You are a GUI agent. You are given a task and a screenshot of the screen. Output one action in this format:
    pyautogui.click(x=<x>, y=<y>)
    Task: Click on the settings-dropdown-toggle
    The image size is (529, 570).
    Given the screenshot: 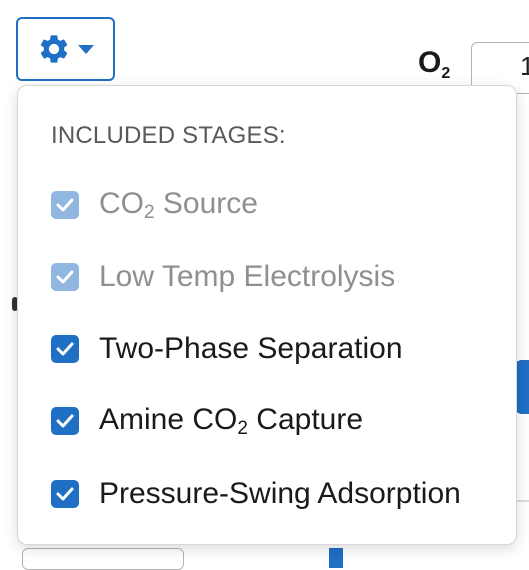 What is the action you would take?
    pyautogui.click(x=65, y=49)
    